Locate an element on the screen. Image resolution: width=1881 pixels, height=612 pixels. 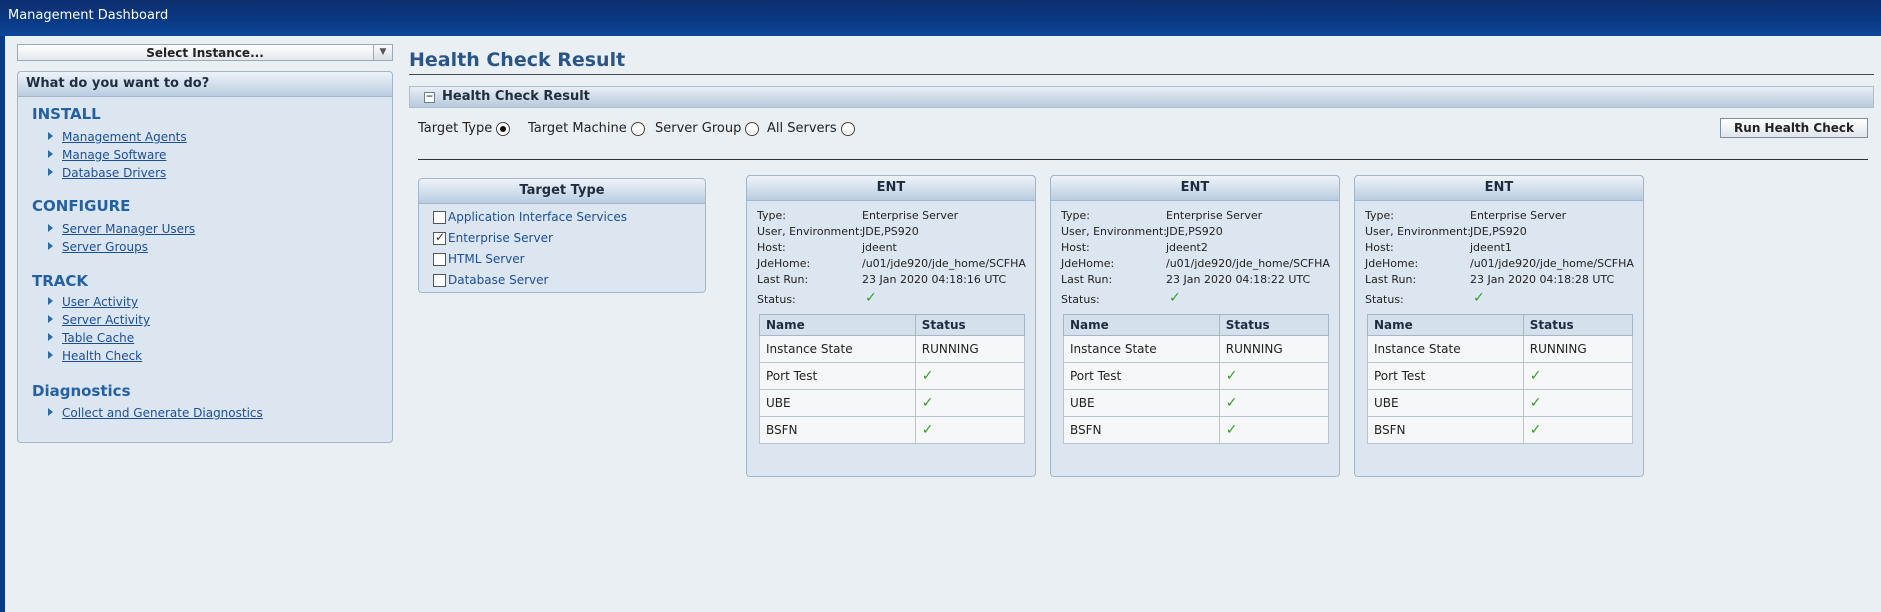
link-server-activity: Server Activity is located at coordinates (99, 320).